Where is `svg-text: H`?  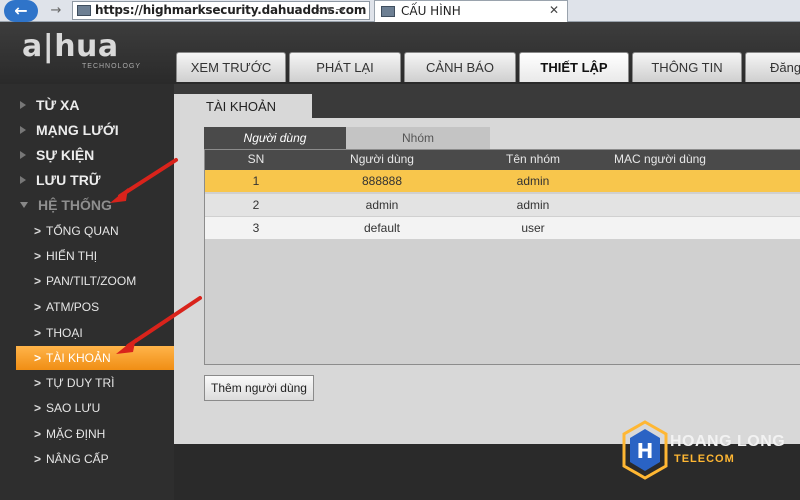
svg-text: H is located at coordinates (645, 451).